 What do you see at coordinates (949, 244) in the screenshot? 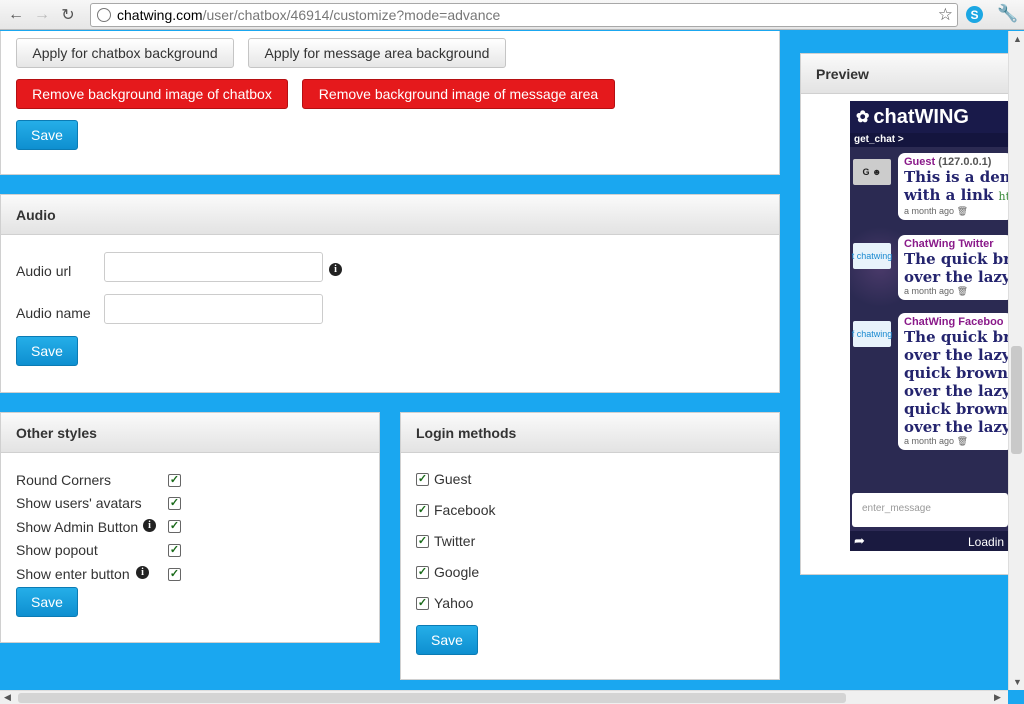
I see `message-username: ChatWing Twitter` at bounding box center [949, 244].